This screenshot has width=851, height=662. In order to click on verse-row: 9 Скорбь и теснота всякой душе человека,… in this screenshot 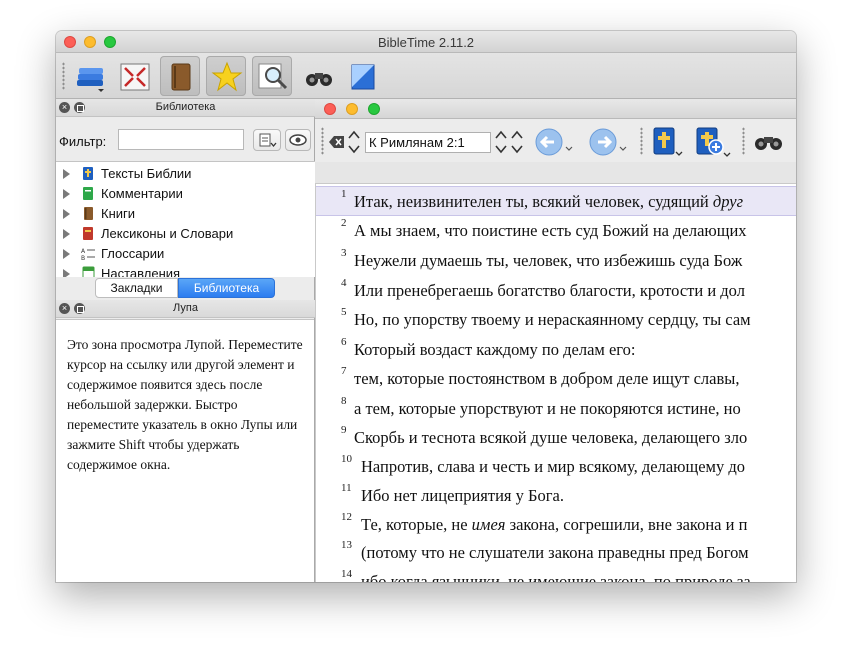, I will do `click(556, 438)`.